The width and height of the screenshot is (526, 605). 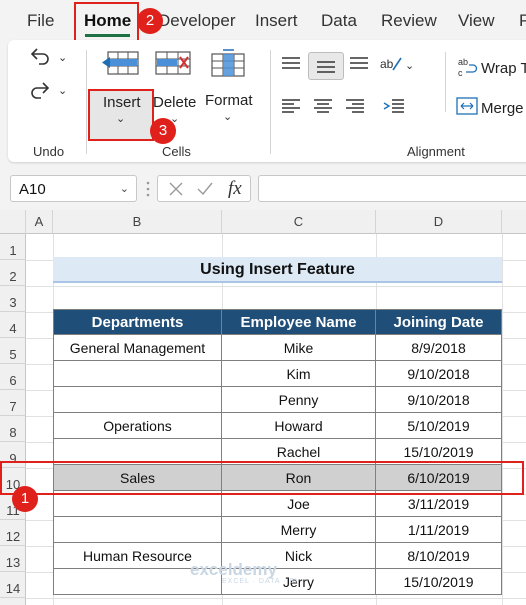 I want to click on annotation-badge-3: 3, so click(x=163, y=131).